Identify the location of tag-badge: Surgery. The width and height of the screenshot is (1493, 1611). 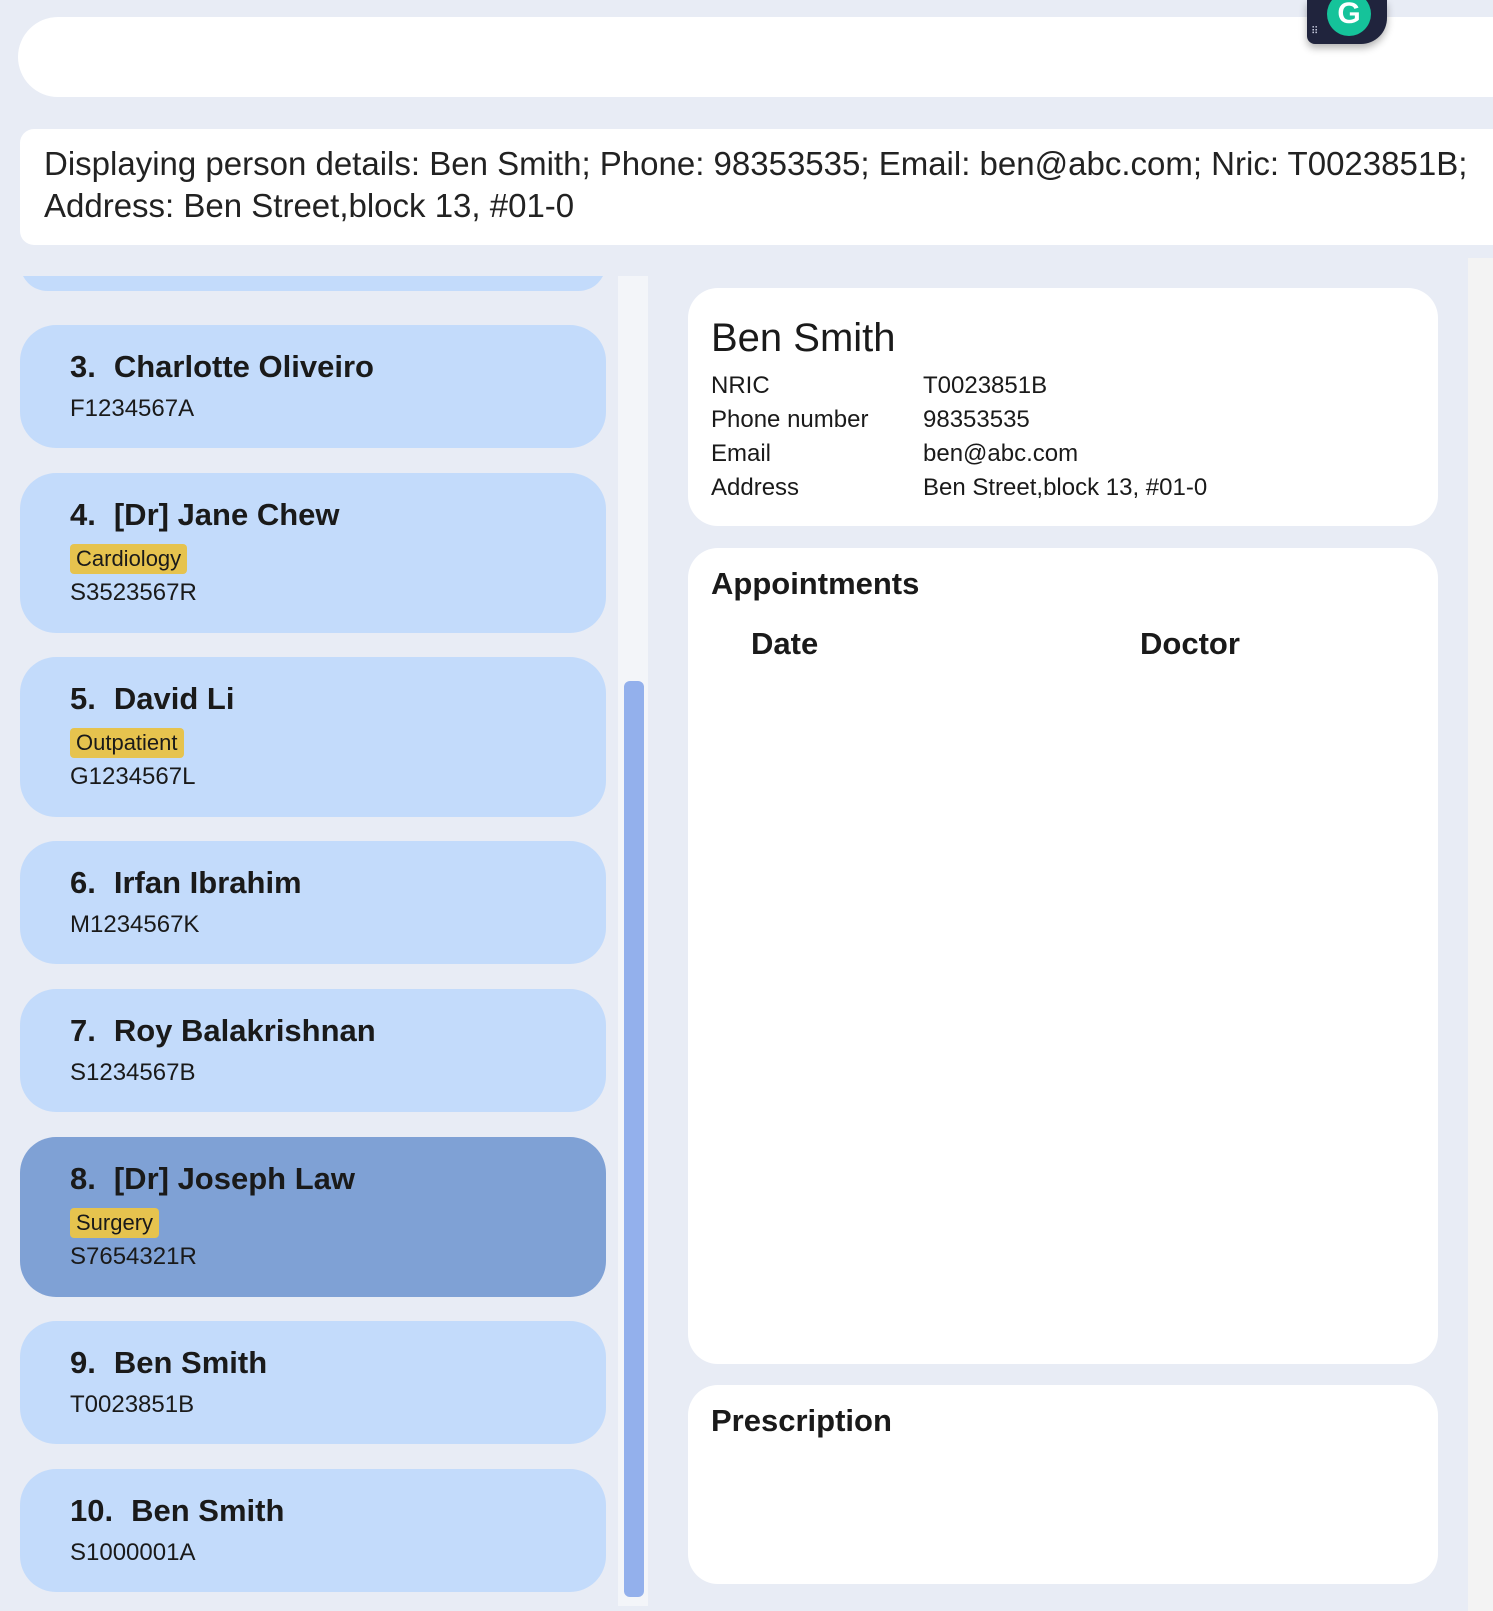
(115, 1223).